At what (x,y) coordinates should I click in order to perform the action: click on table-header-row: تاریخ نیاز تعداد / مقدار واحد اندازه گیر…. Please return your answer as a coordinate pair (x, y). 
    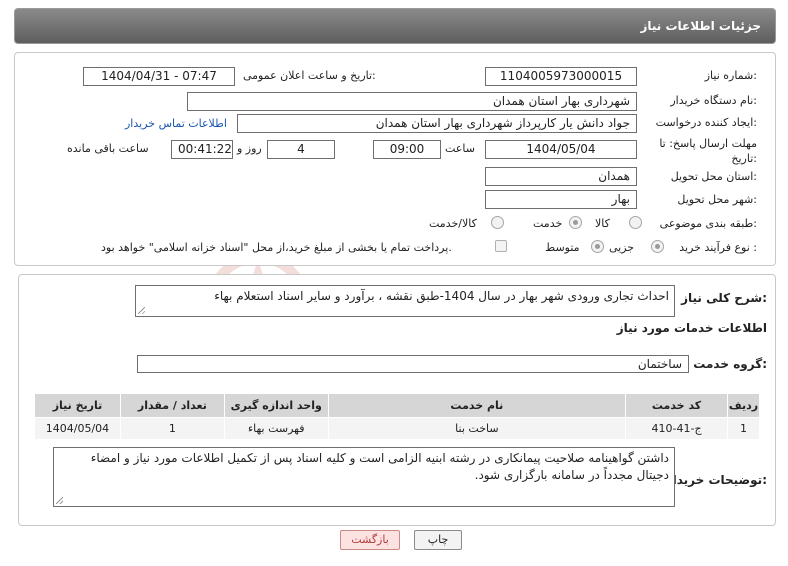
    Looking at the image, I should click on (397, 405).